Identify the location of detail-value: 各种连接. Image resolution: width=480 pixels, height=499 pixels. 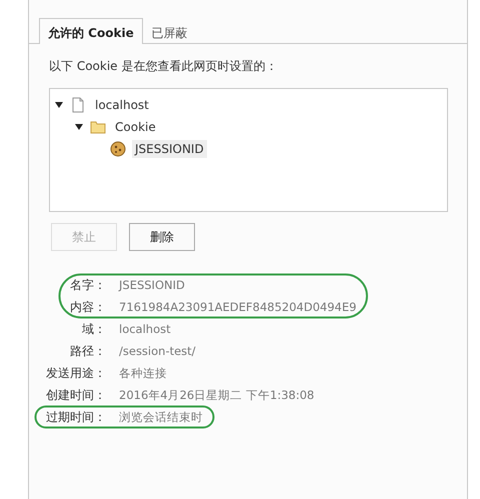
(143, 373).